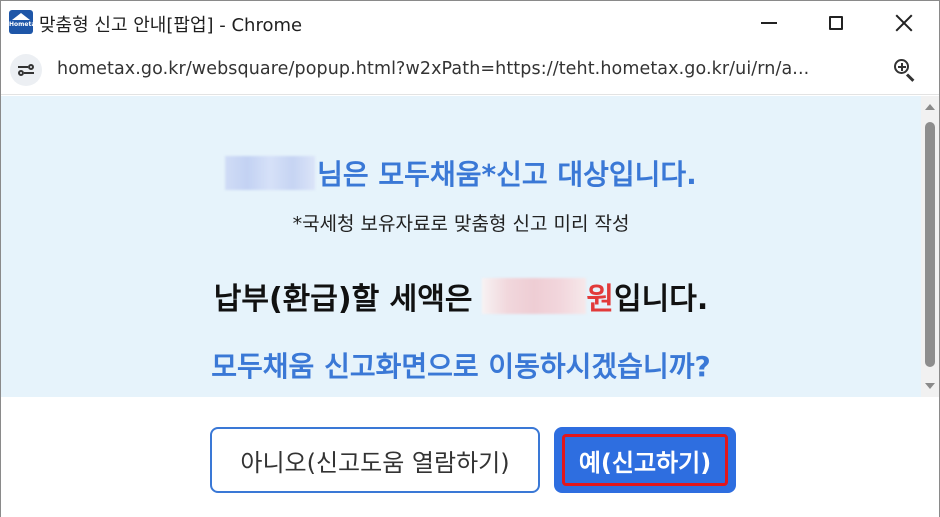 The image size is (940, 517). I want to click on tax-amount-line: 납부(환급)할 세액은 원입니다., so click(461, 296).